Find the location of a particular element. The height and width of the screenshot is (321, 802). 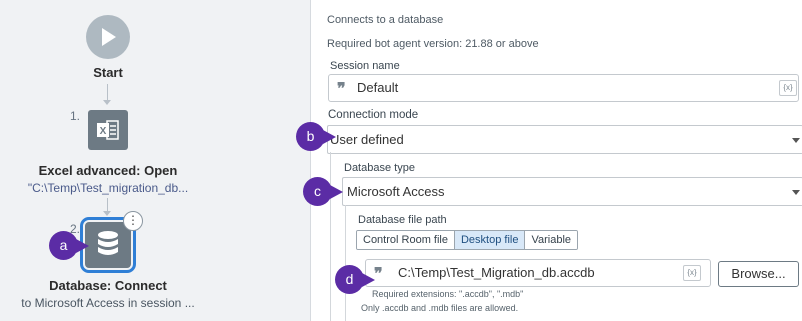

database-file-value: C:\Temp\Test_Migration_db.accdb is located at coordinates (496, 272).